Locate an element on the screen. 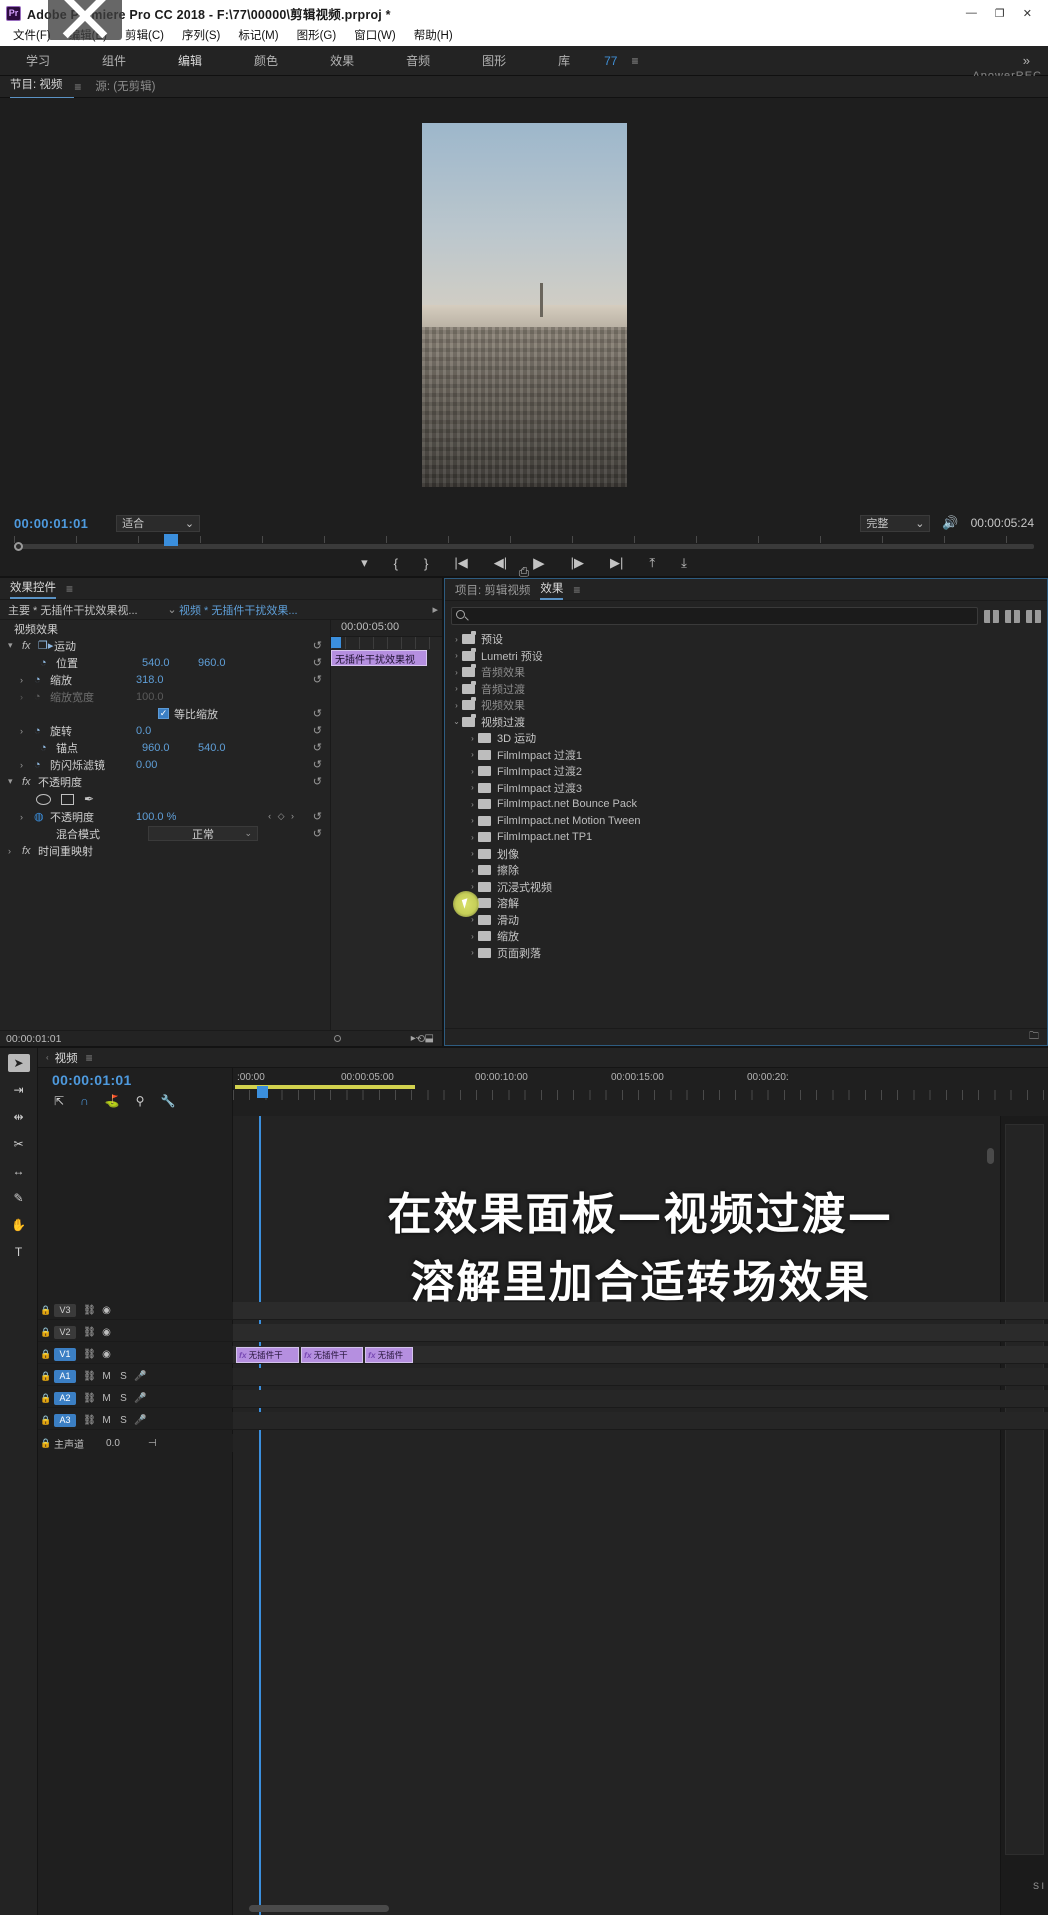  type-tool: T is located at coordinates (19, 1252).